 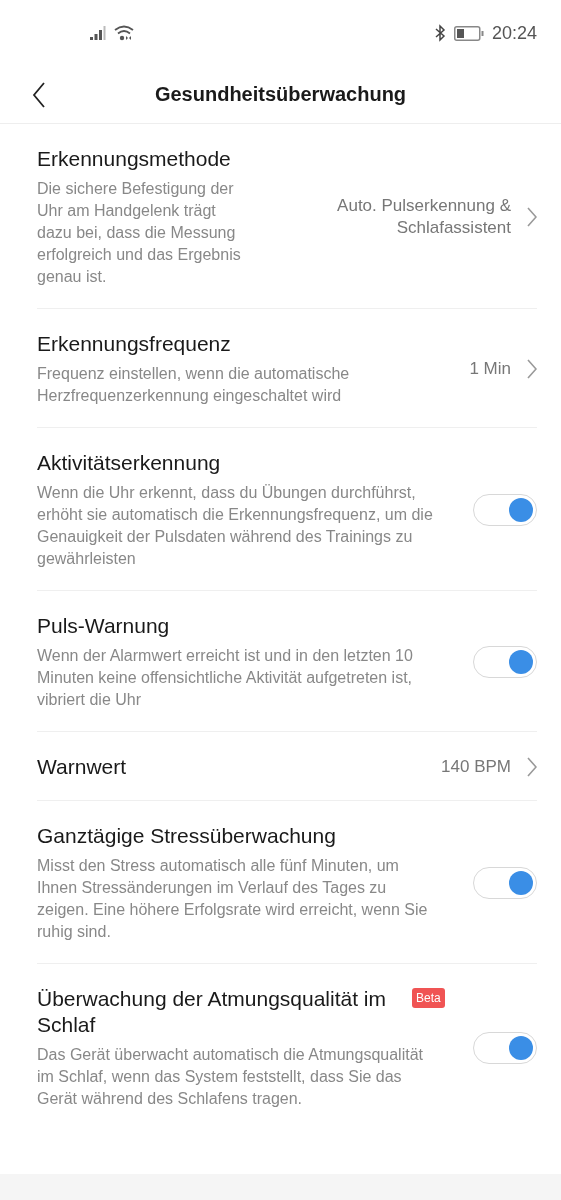 I want to click on setting-description: Wenn der Alarmwert erreicht ist und in den letzten 10 Minuten keine offensichtliche Aktivität aufgetreten ist, vibriert die Uhr, so click(x=225, y=678).